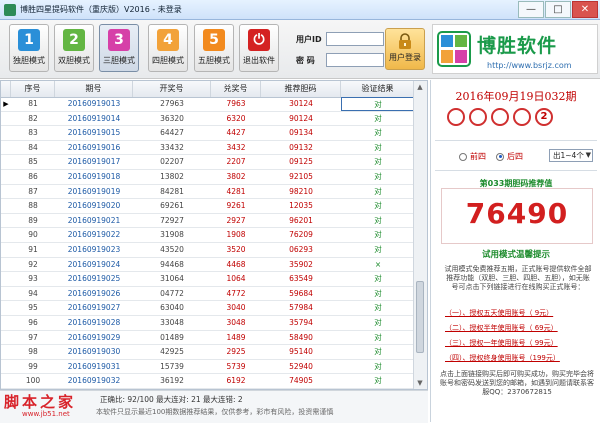 The image size is (600, 423). Describe the element at coordinates (172, 381) in the screenshot. I see `cell-winning-number: 36192` at that location.